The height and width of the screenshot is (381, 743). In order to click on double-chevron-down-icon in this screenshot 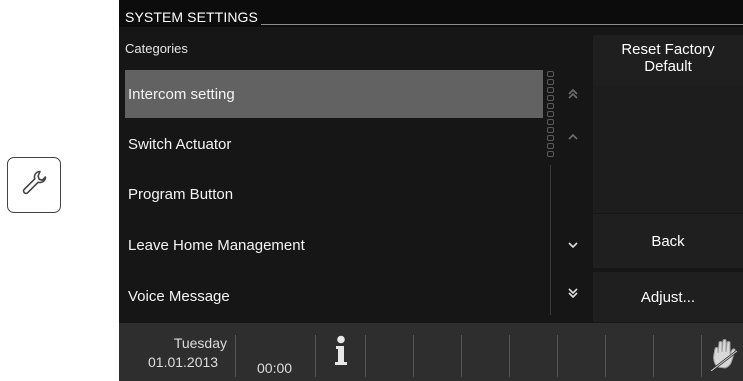, I will do `click(573, 295)`.